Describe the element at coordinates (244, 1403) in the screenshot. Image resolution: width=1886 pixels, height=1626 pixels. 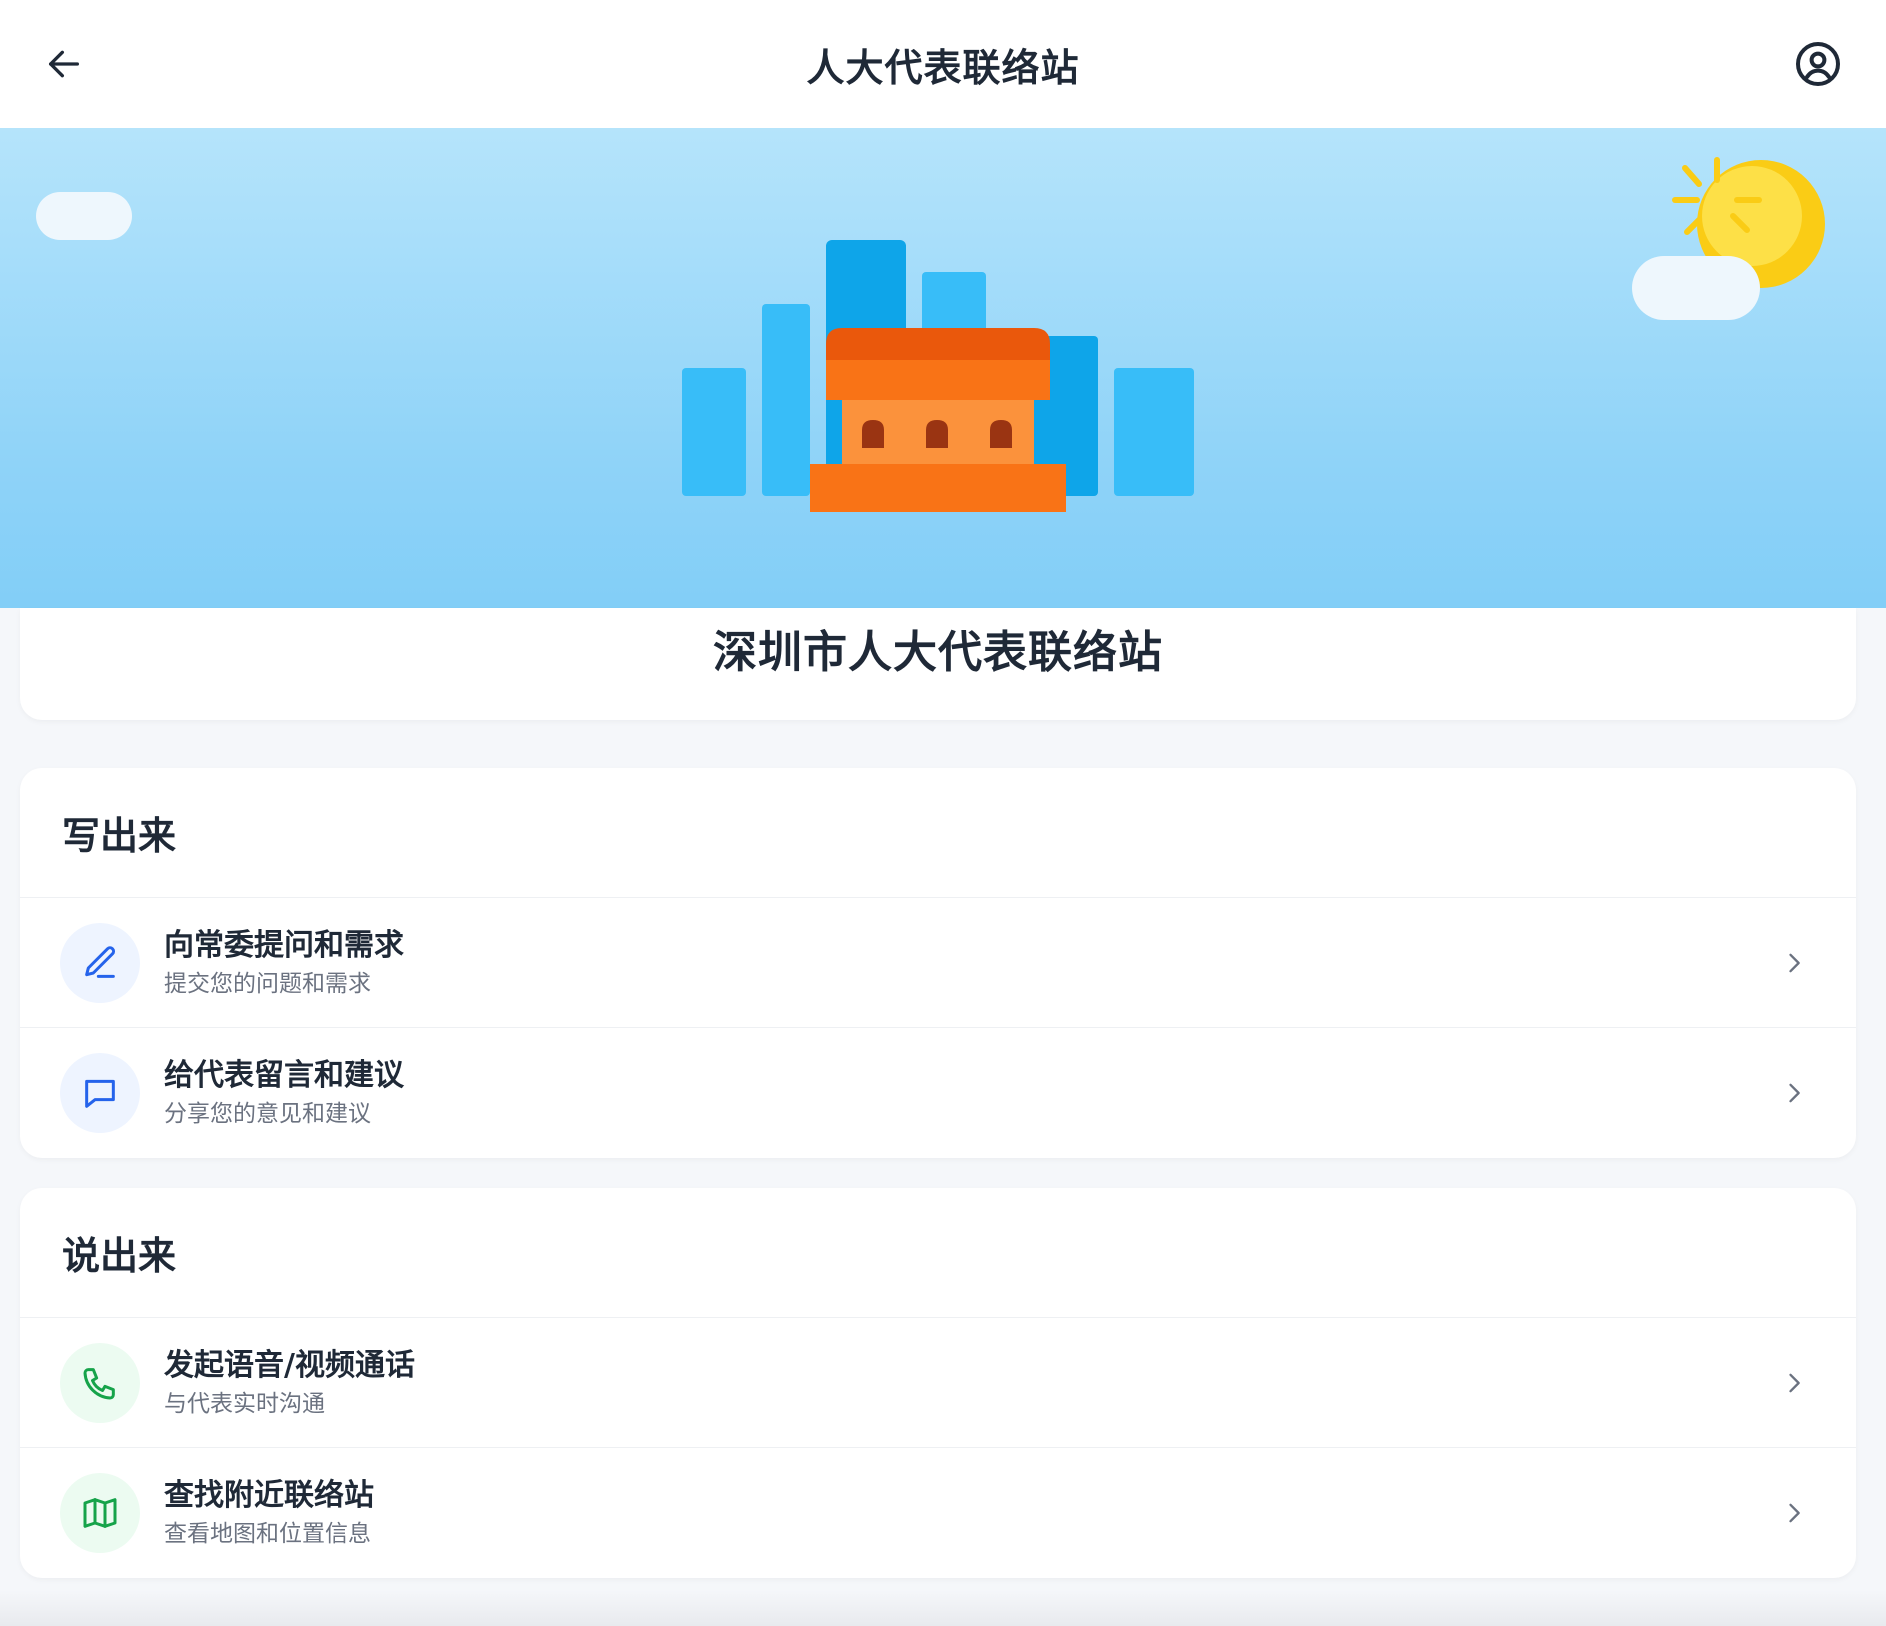
I see `item-subtitle: 与代表实时沟通` at that location.